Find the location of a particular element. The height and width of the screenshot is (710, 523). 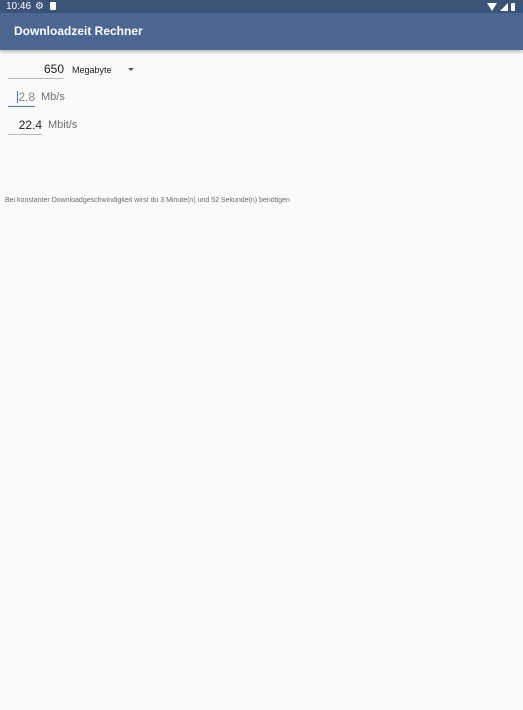

speed-mb-value: 2.8 is located at coordinates (26, 97).